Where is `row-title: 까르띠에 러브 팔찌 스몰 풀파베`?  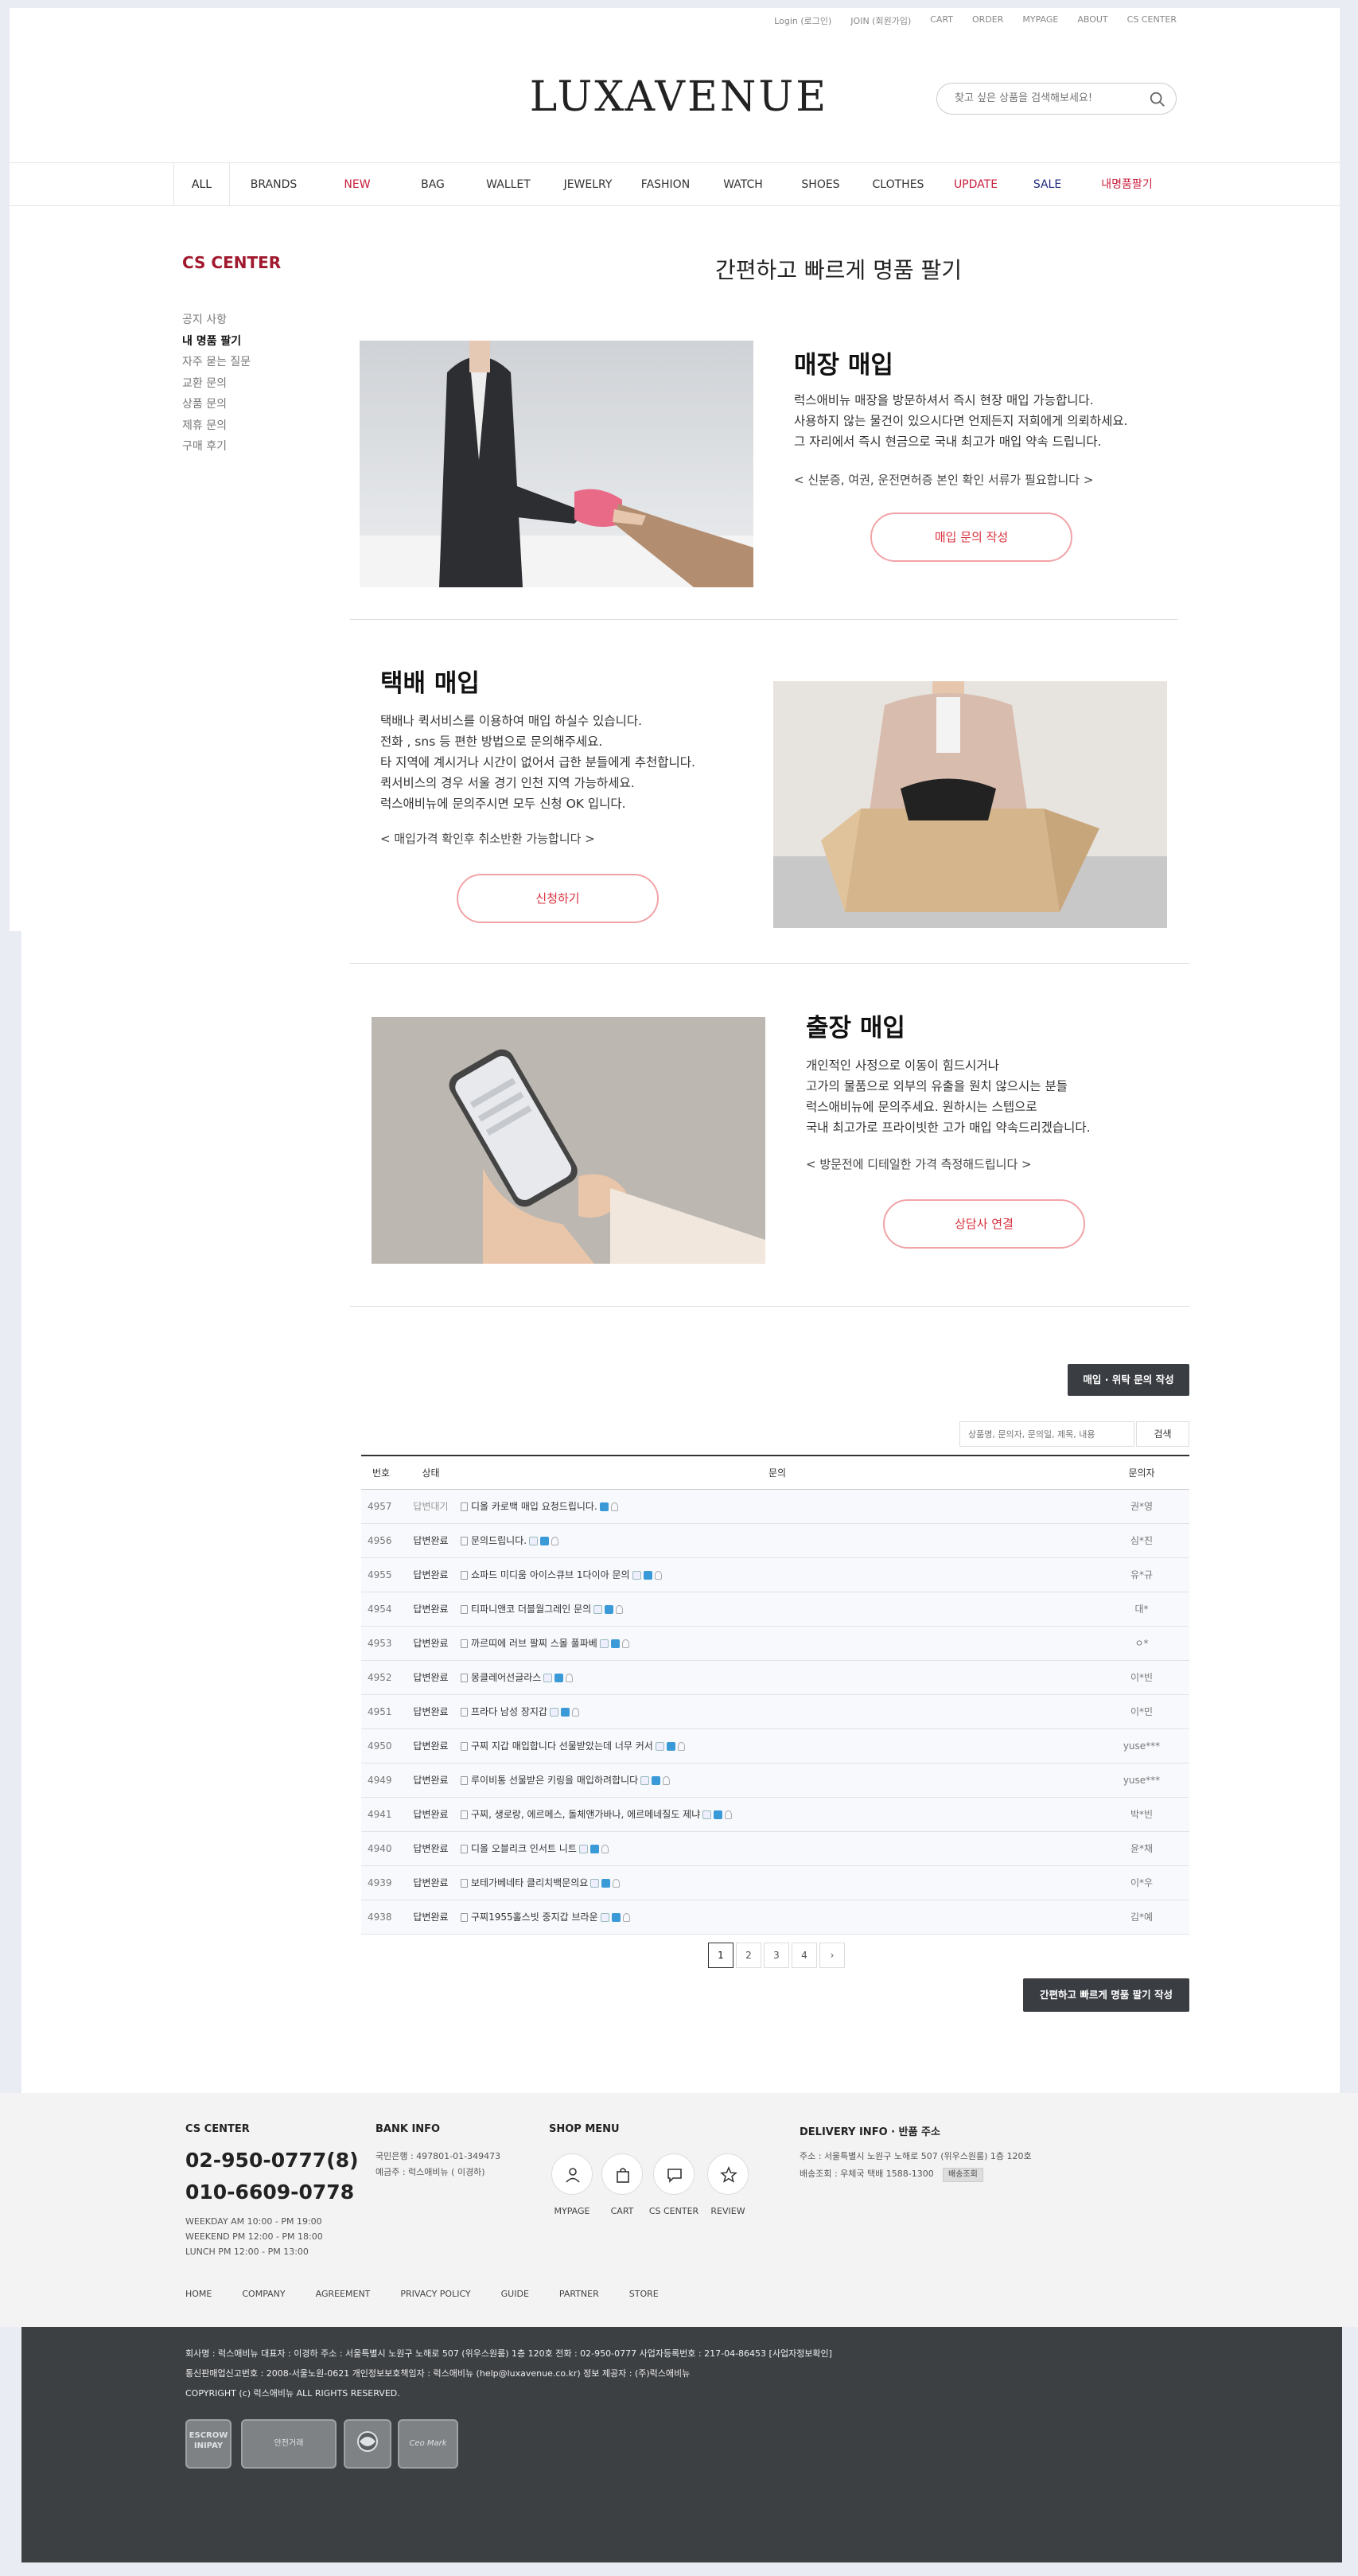
row-title: 까르띠에 러브 팔찌 스몰 풀파베 is located at coordinates (534, 1644).